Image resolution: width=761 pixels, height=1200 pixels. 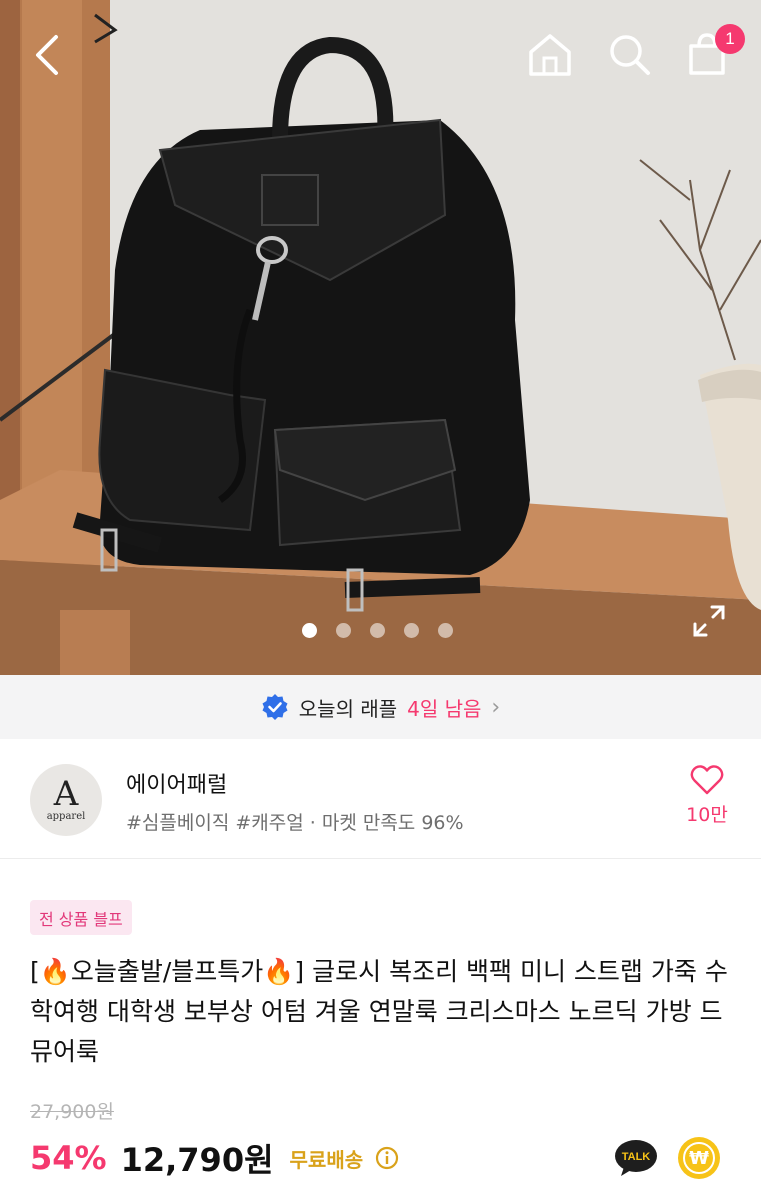 I want to click on info-icon, so click(x=387, y=1158).